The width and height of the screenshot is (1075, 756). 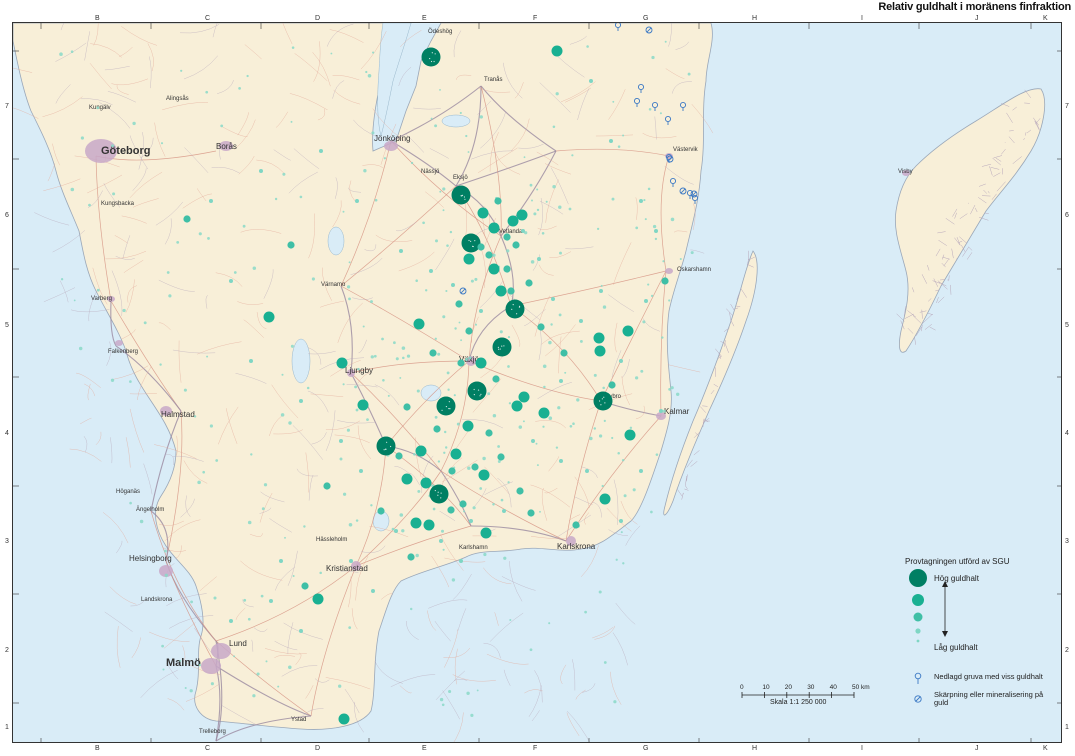 I want to click on city-label: Höganäs, so click(x=128, y=492).